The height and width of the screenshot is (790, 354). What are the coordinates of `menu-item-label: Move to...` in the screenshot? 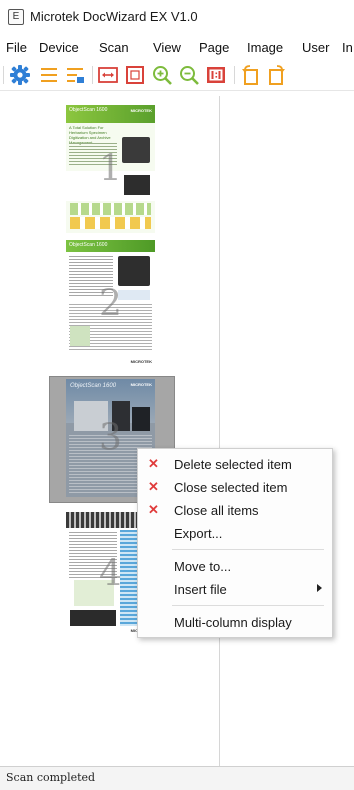 It's located at (203, 566).